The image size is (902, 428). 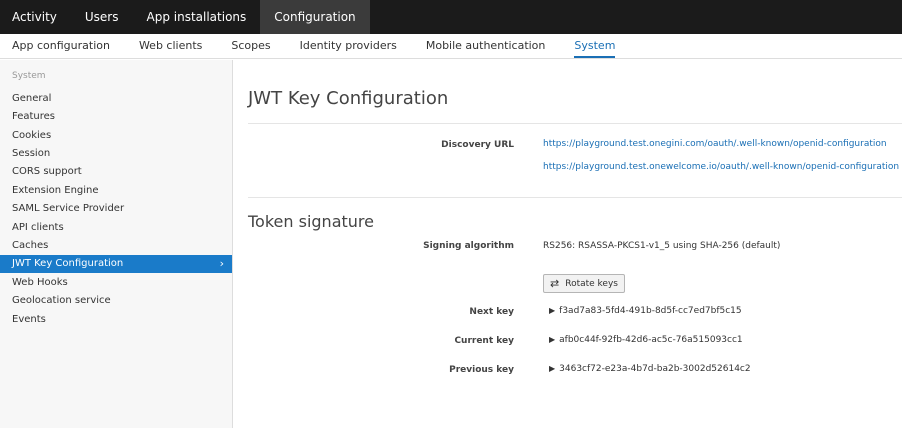 I want to click on rotate-keys-button: ⇄ Rotate keys, so click(x=584, y=283).